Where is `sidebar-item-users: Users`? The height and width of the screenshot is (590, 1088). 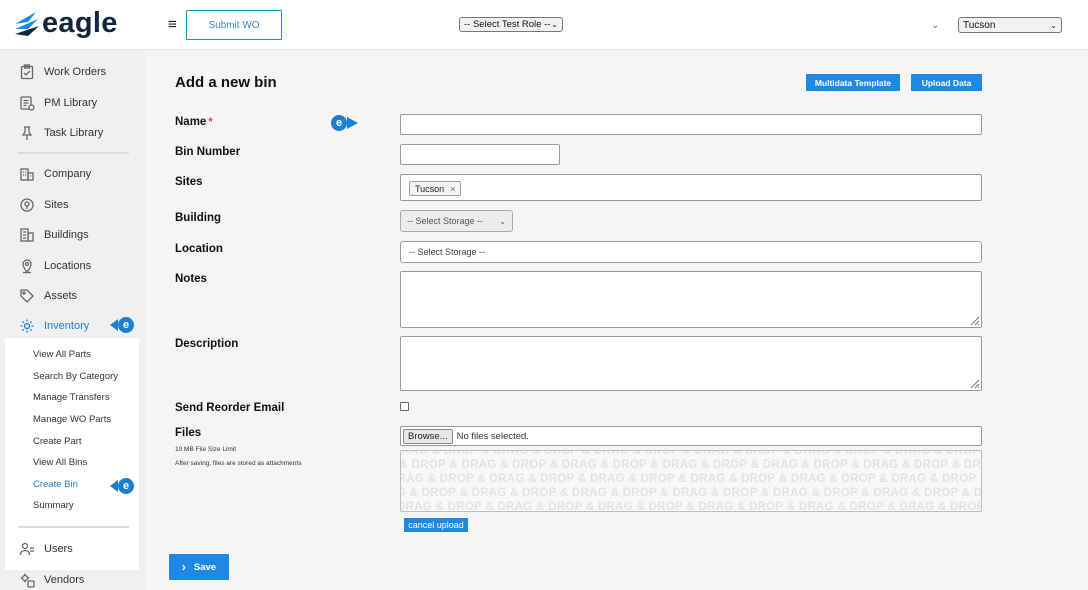 sidebar-item-users: Users is located at coordinates (45, 548).